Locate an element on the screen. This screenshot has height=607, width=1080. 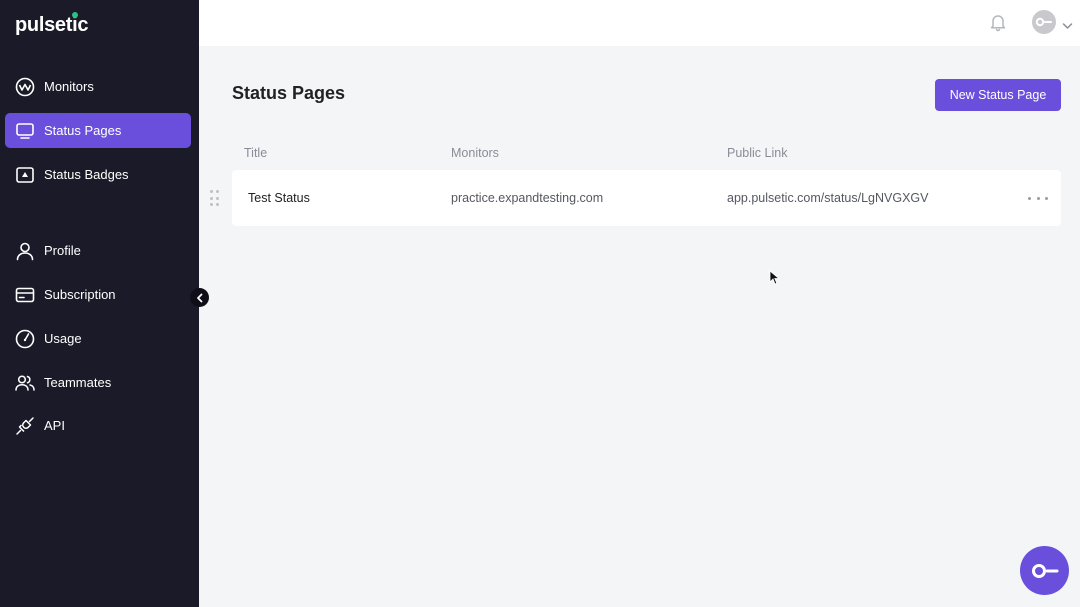
new-status-page-button: New Status Page is located at coordinates (998, 95).